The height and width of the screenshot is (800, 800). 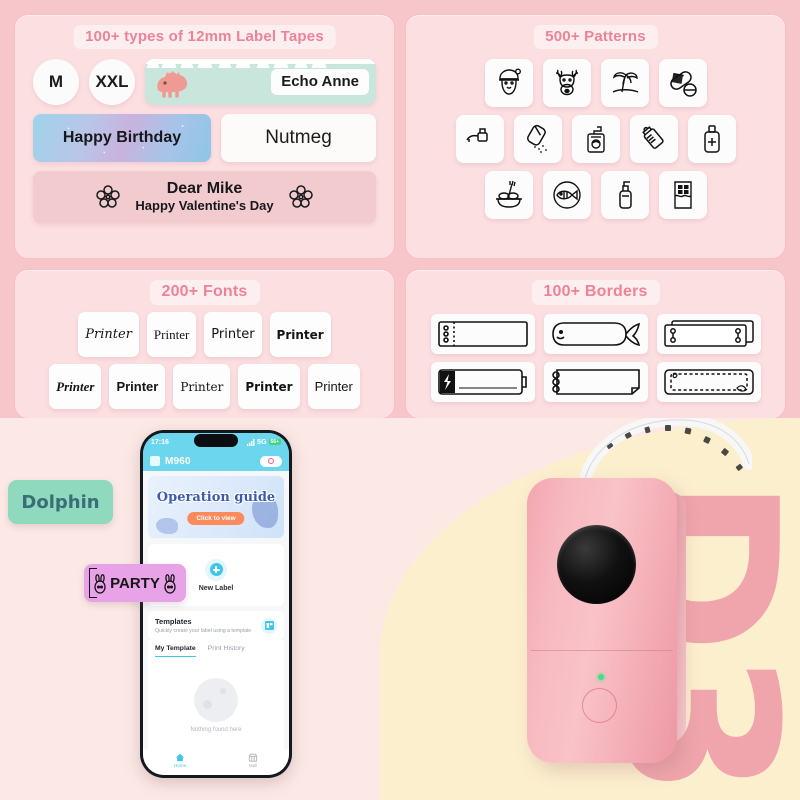 I want to click on empty-state-illustration, so click(x=216, y=699).